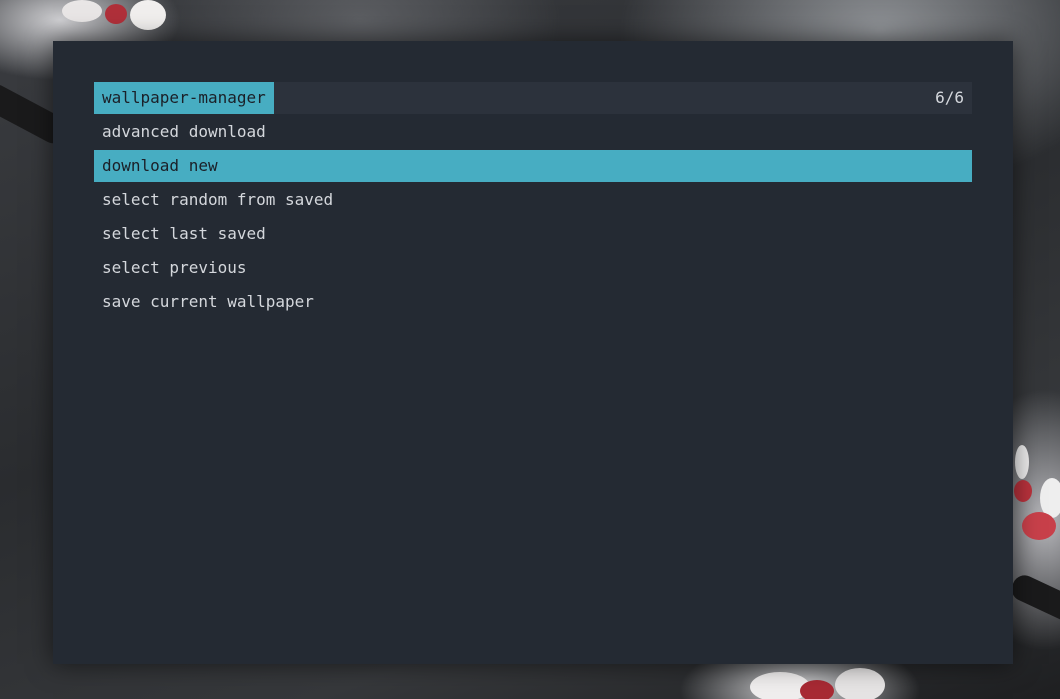  Describe the element at coordinates (533, 200) in the screenshot. I see `list-item: select random from saved` at that location.